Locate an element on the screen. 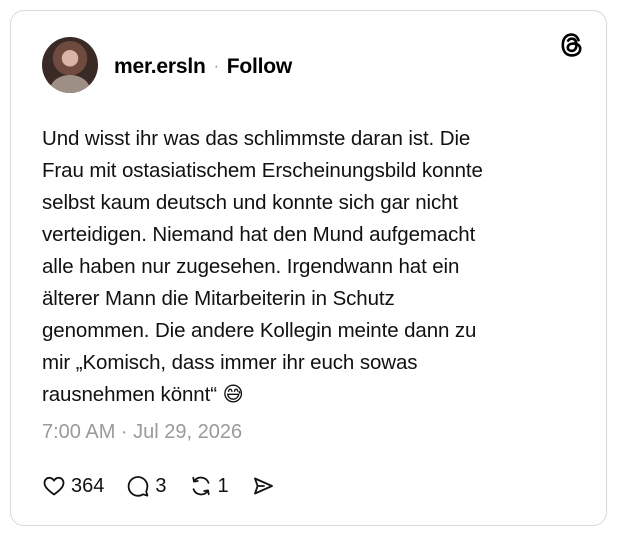  share-button is located at coordinates (263, 486).